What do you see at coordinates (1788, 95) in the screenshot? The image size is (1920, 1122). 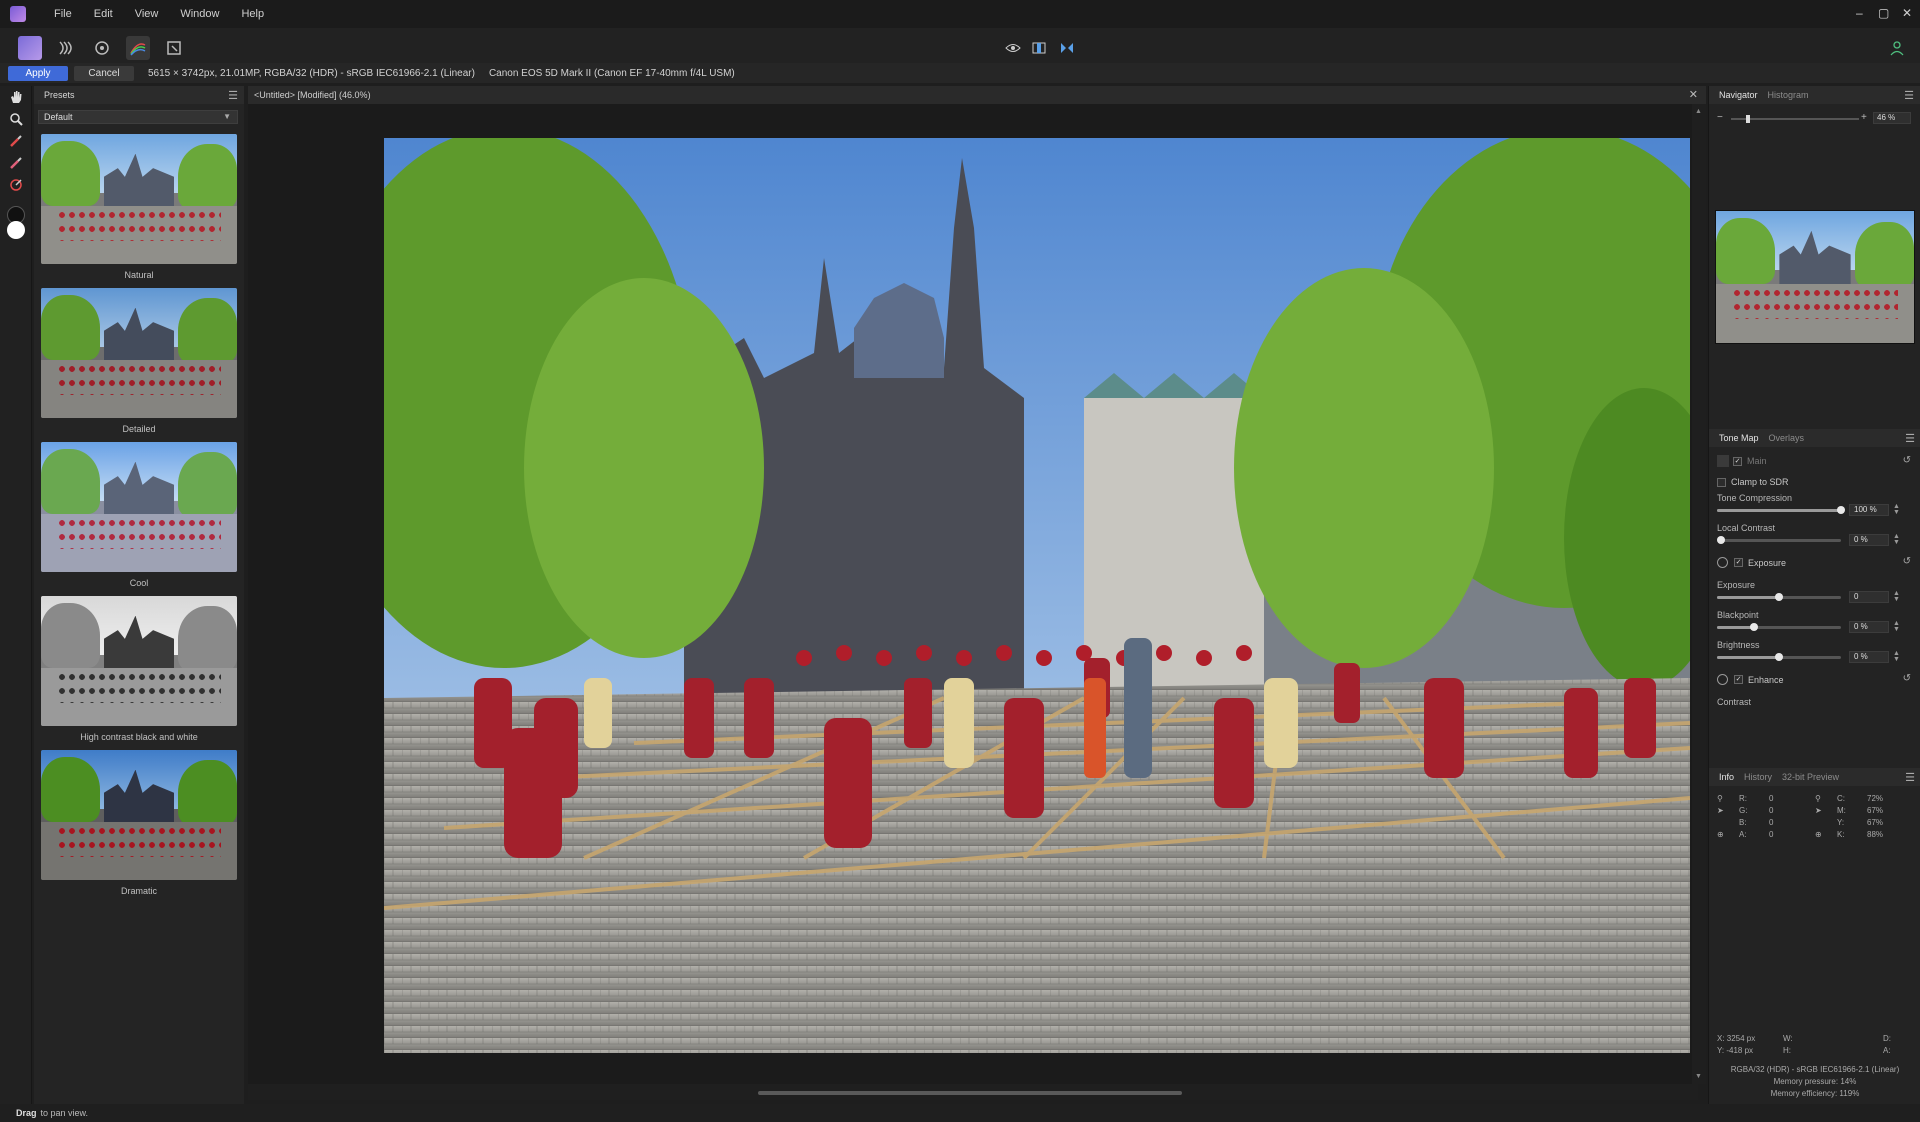 I see `tab-histogram: Histogram` at bounding box center [1788, 95].